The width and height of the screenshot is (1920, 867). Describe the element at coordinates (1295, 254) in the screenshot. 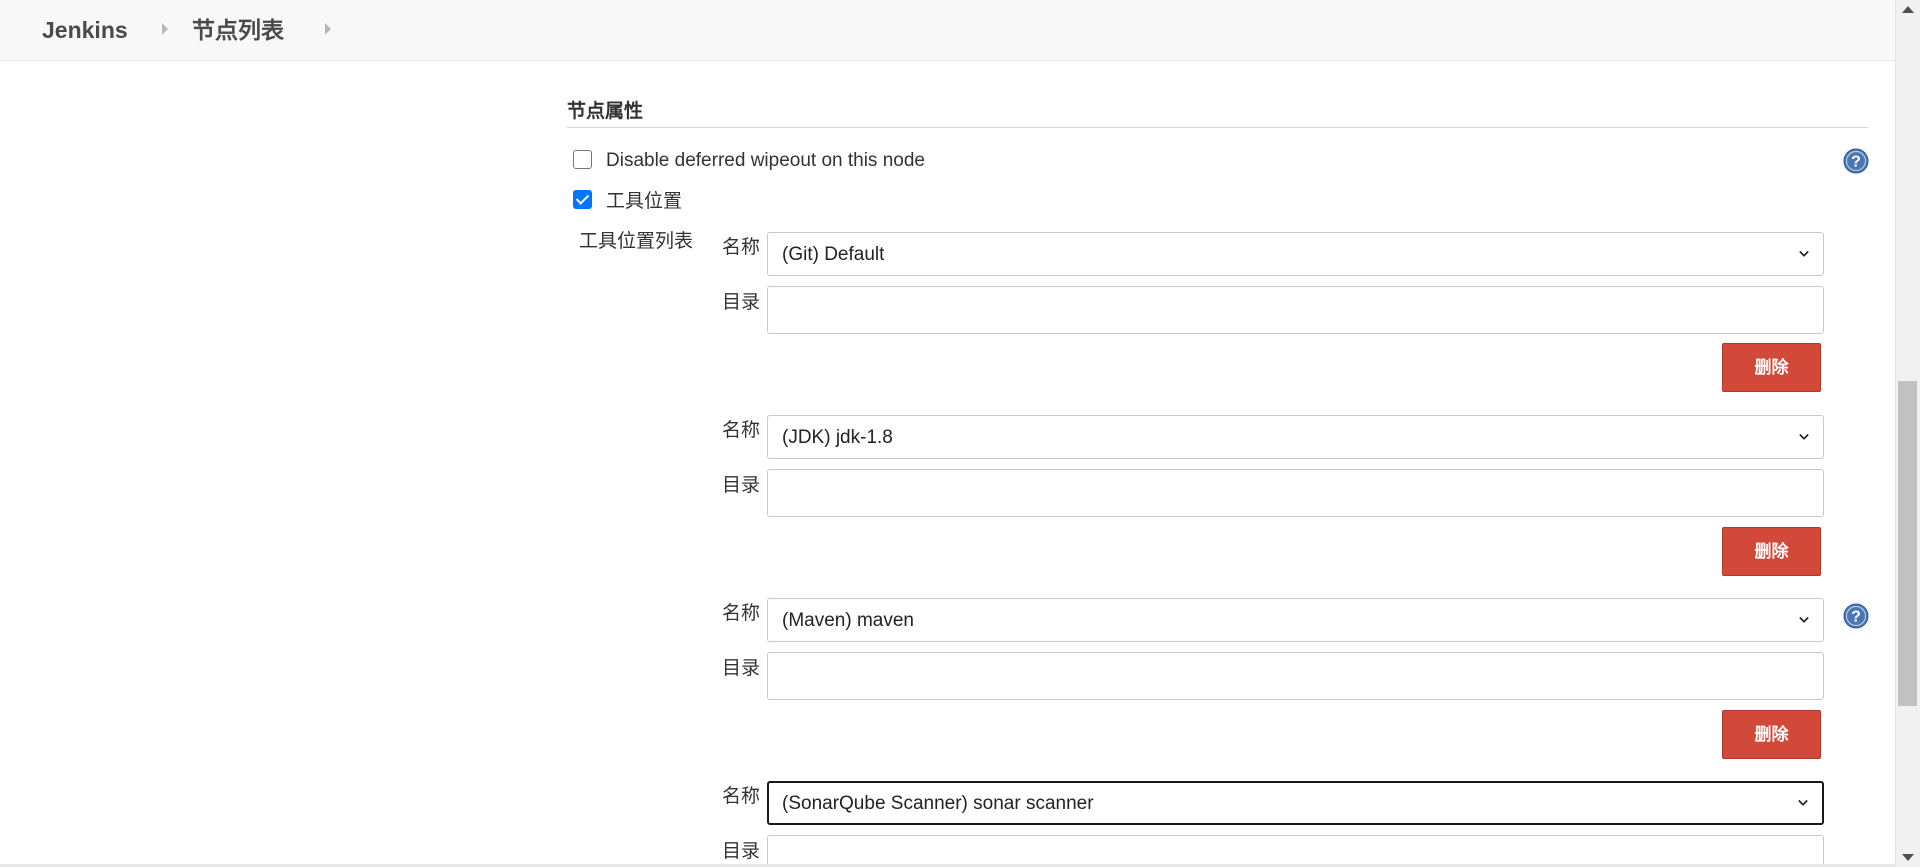

I see `tool-name-select: (Git) Default` at that location.